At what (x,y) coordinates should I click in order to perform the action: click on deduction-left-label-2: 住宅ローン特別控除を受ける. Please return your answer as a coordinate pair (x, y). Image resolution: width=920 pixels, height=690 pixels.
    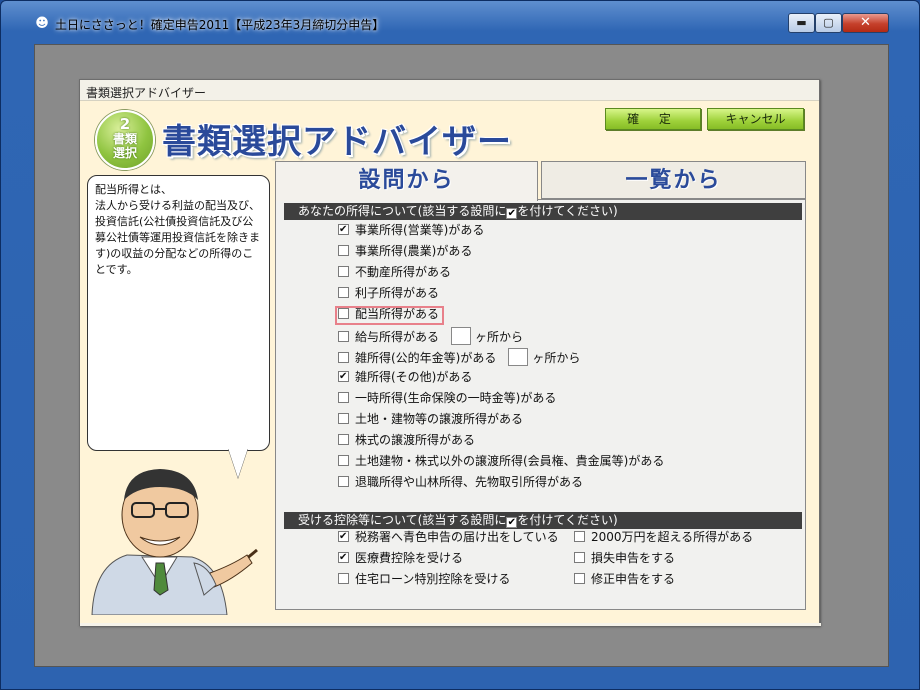
    Looking at the image, I should click on (433, 579).